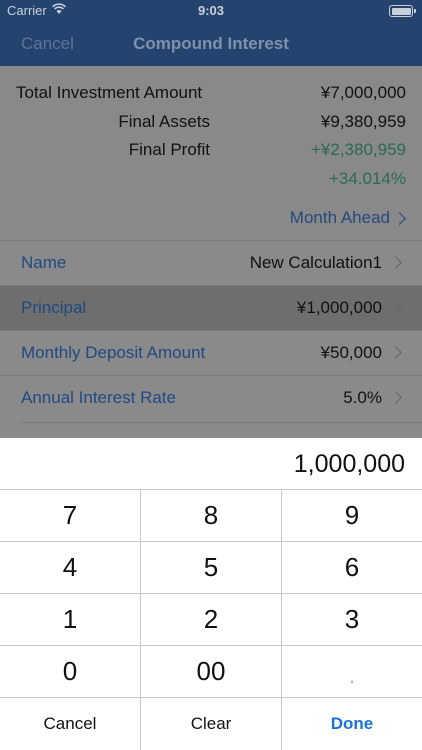 This screenshot has height=750, width=422. What do you see at coordinates (70, 672) in the screenshot?
I see `key-0: 0` at bounding box center [70, 672].